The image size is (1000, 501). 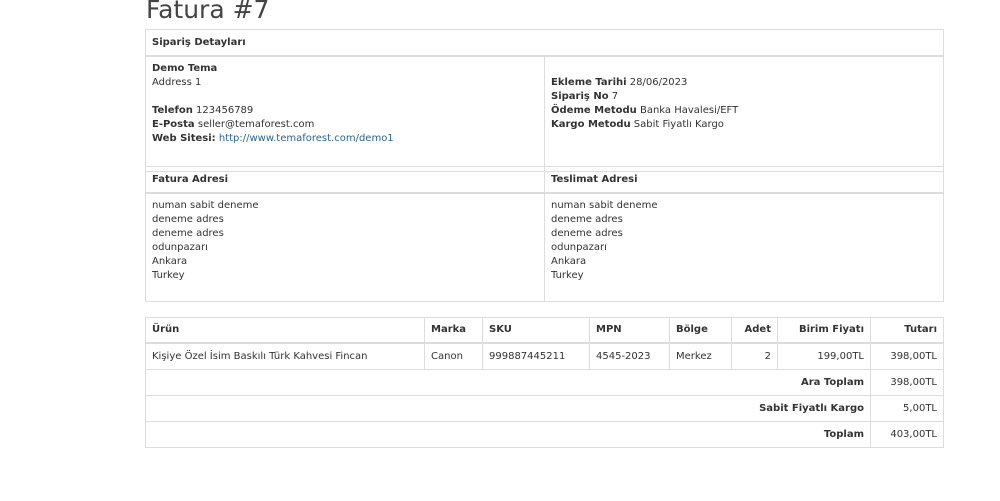 What do you see at coordinates (604, 205) in the screenshot?
I see `shipping-line: numan sabit deneme` at bounding box center [604, 205].